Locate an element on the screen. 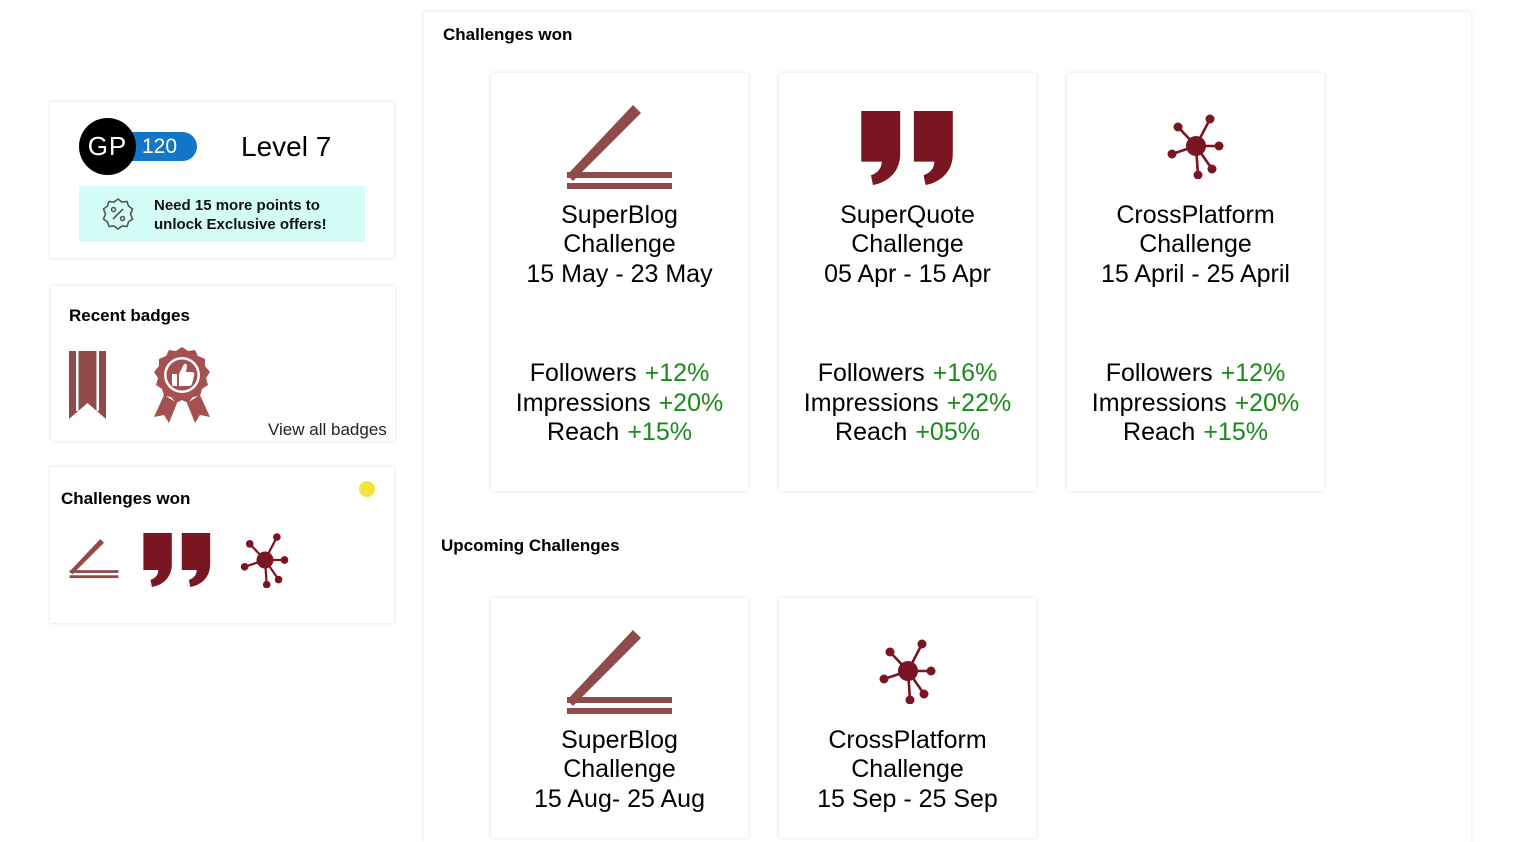 The image size is (1540, 842). thumbs-up-award-icon is located at coordinates (182, 385).